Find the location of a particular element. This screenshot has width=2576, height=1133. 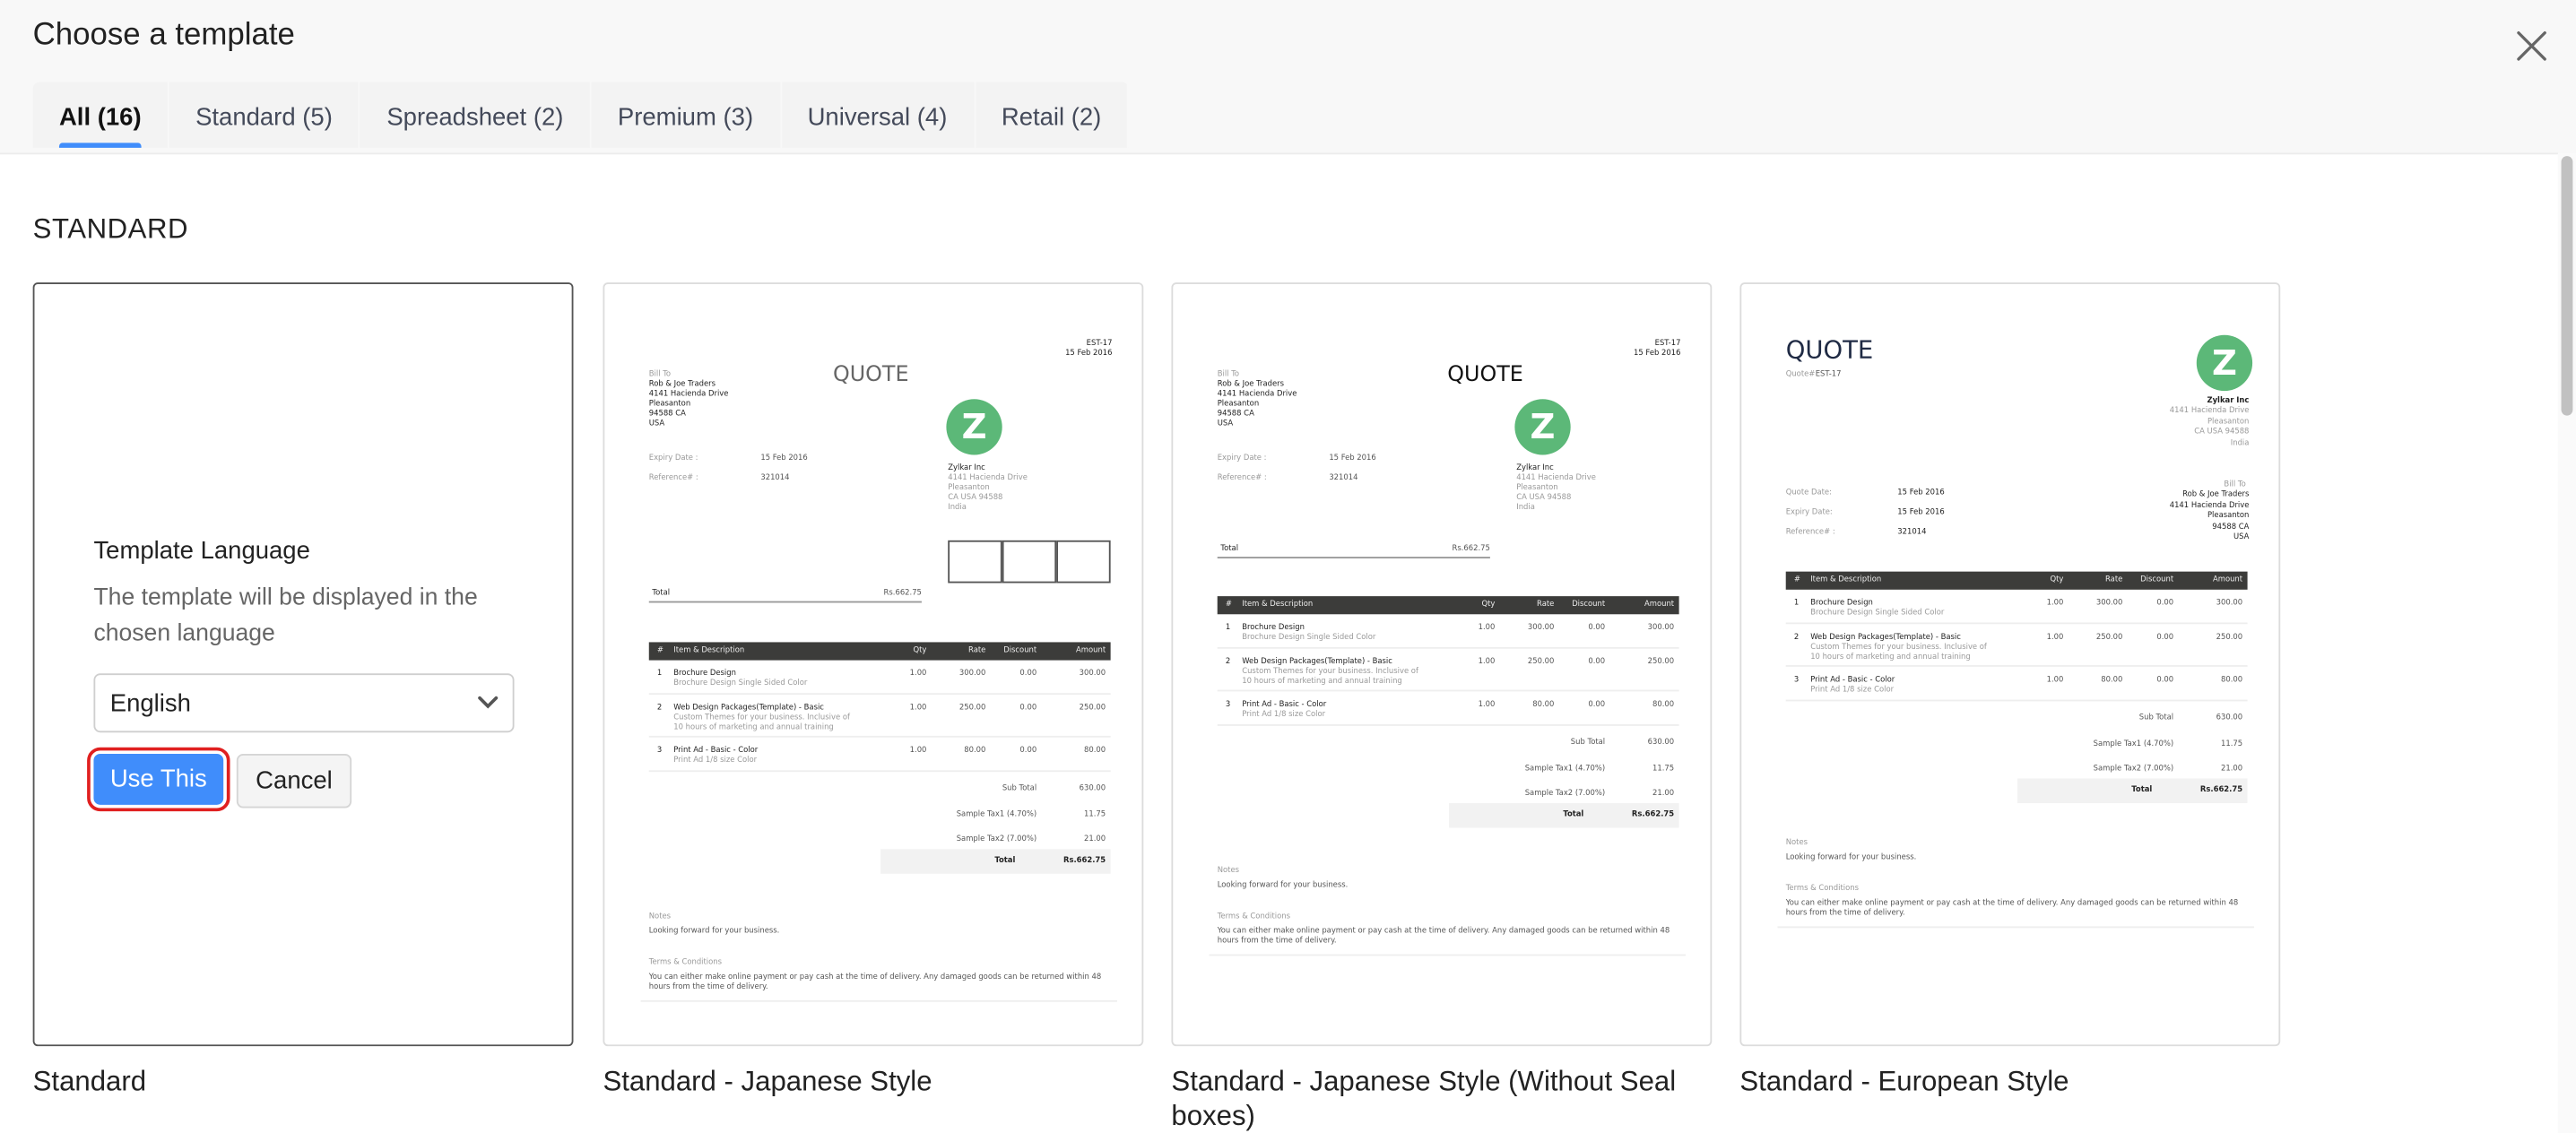

language-select: English is located at coordinates (304, 703).